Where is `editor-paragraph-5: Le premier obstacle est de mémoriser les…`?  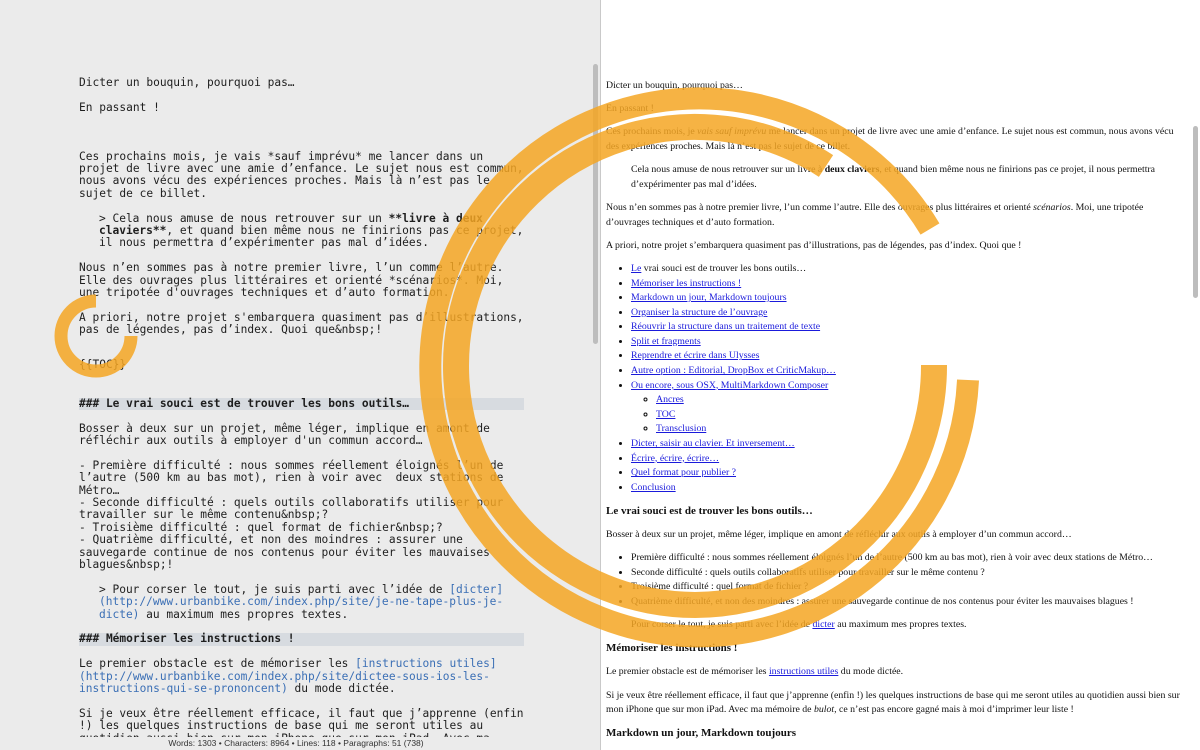
editor-paragraph-5: Le premier obstacle est de mémoriser les… is located at coordinates (301, 676).